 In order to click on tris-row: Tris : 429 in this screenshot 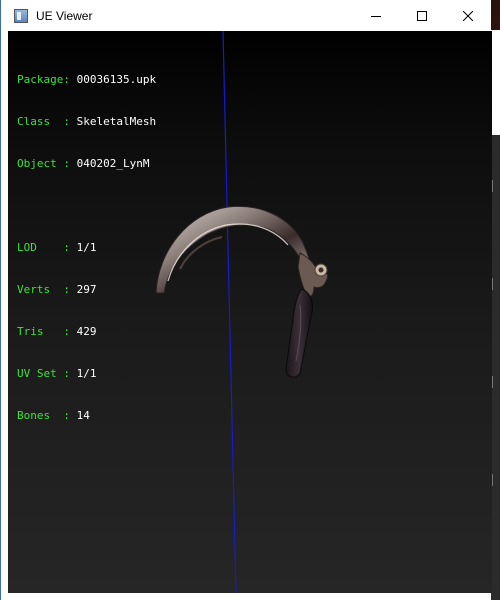, I will do `click(86, 332)`.